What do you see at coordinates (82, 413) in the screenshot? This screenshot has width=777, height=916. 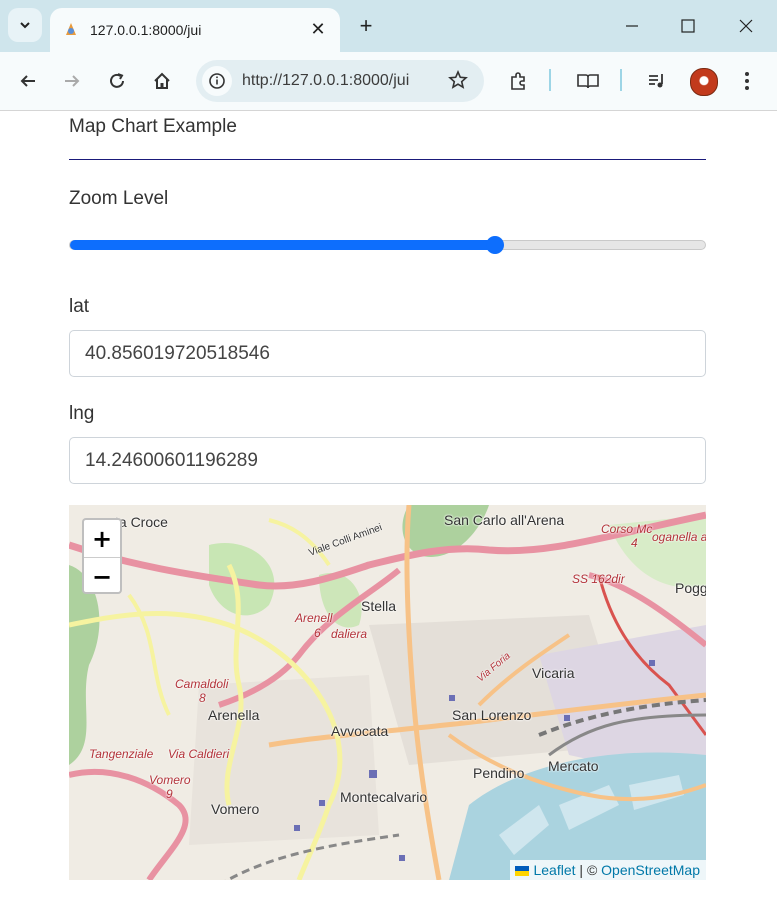 I see `lng-label: lng` at bounding box center [82, 413].